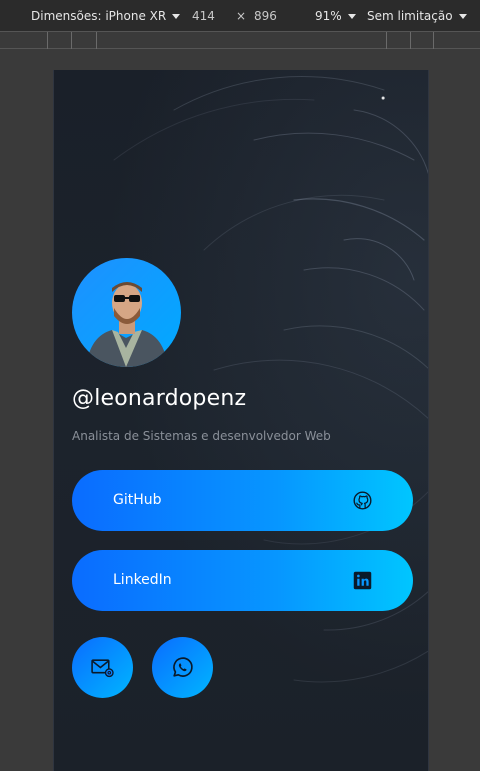 The width and height of the screenshot is (480, 771). What do you see at coordinates (137, 500) in the screenshot?
I see `github-link-label: GitHub` at bounding box center [137, 500].